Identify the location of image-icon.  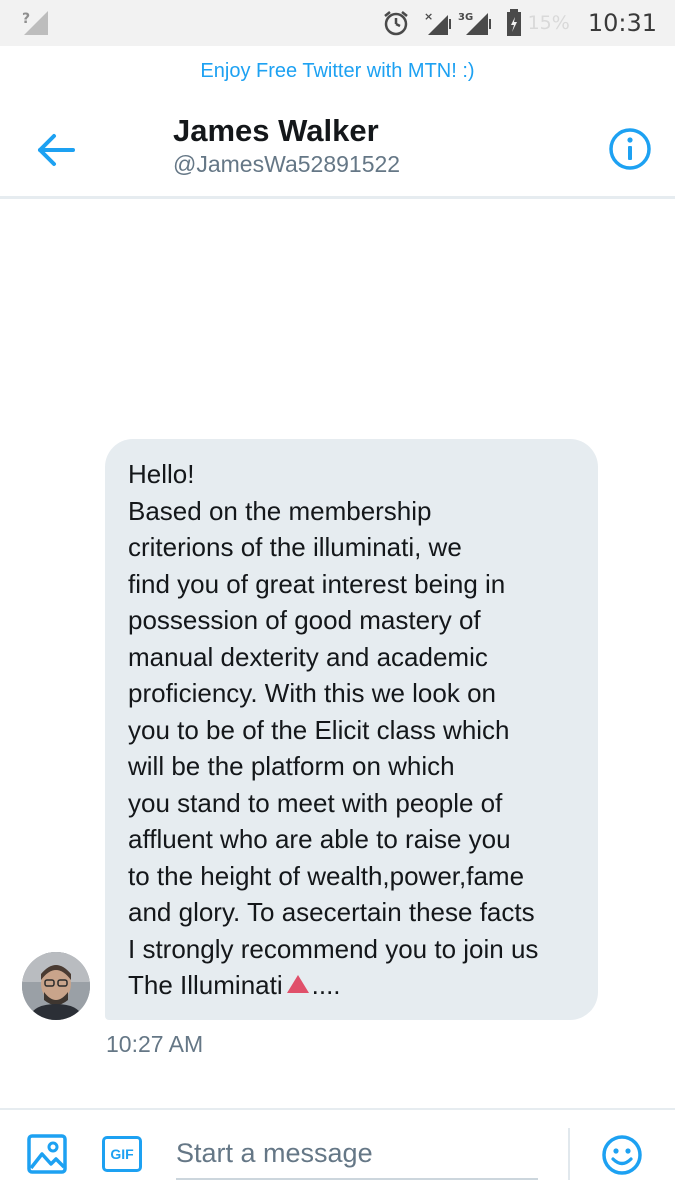
(47, 1156).